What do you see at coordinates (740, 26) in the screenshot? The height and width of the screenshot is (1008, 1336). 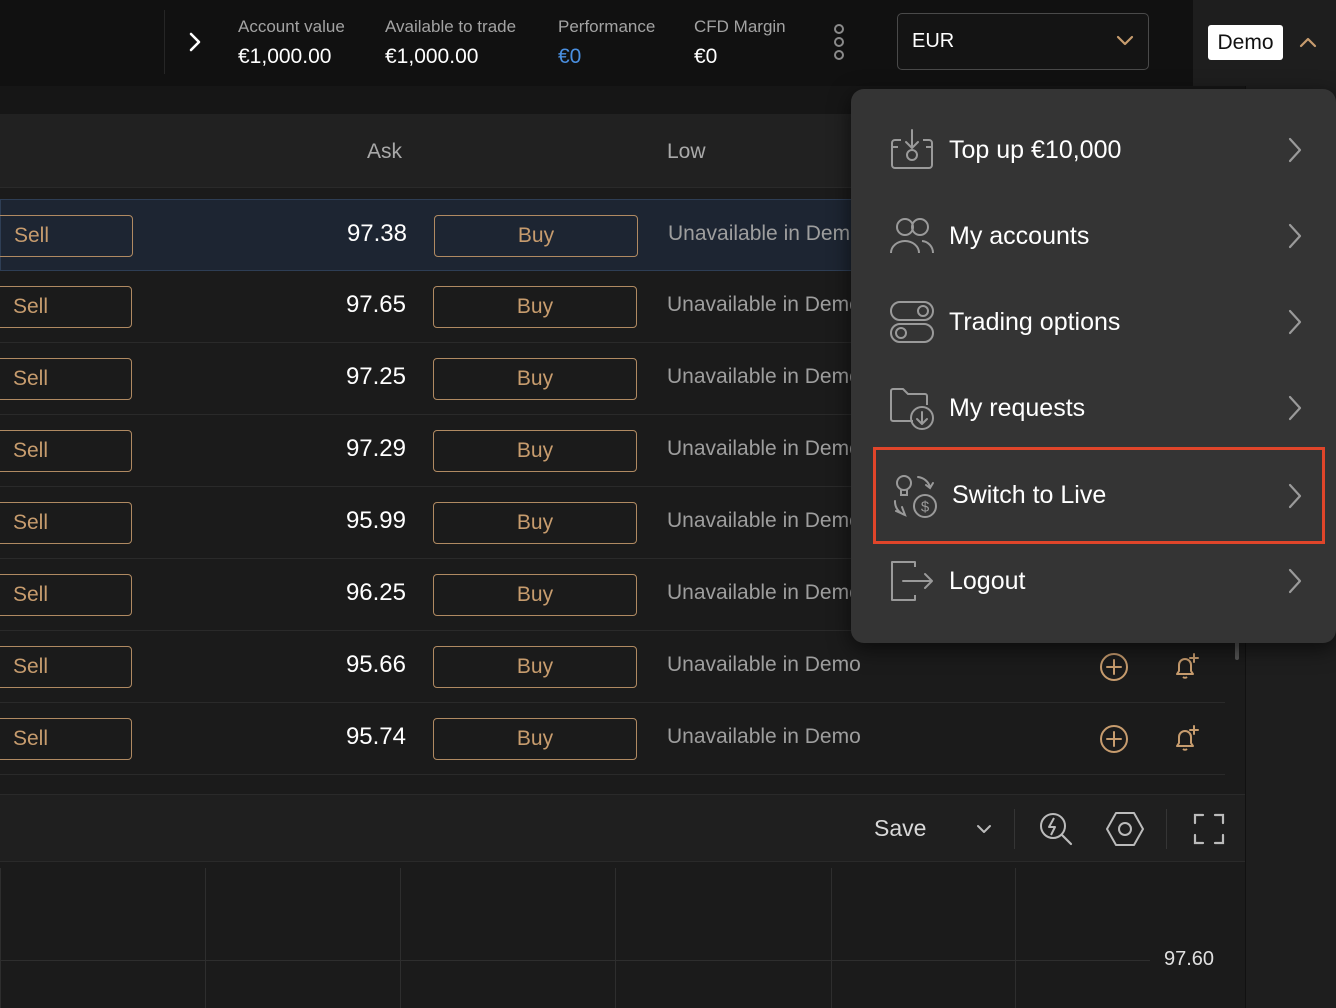 I see `stat-label: CFD Margin` at bounding box center [740, 26].